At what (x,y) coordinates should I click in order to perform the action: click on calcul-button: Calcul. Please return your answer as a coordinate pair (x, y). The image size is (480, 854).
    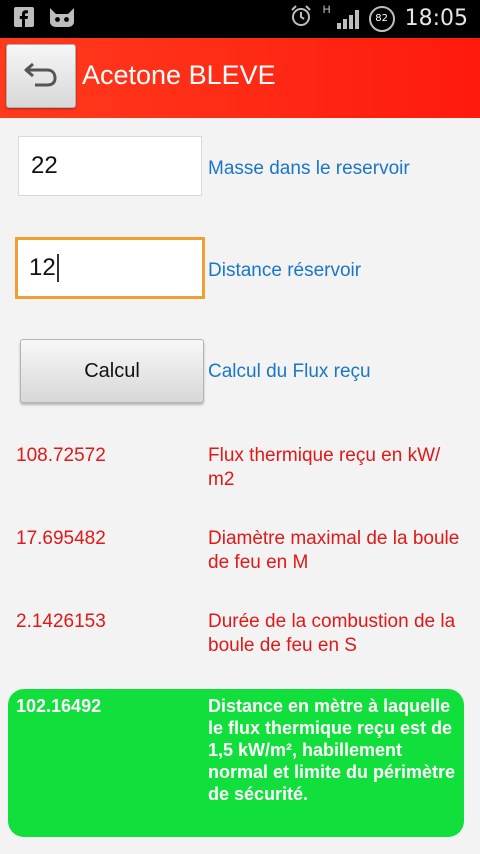
    Looking at the image, I should click on (112, 371).